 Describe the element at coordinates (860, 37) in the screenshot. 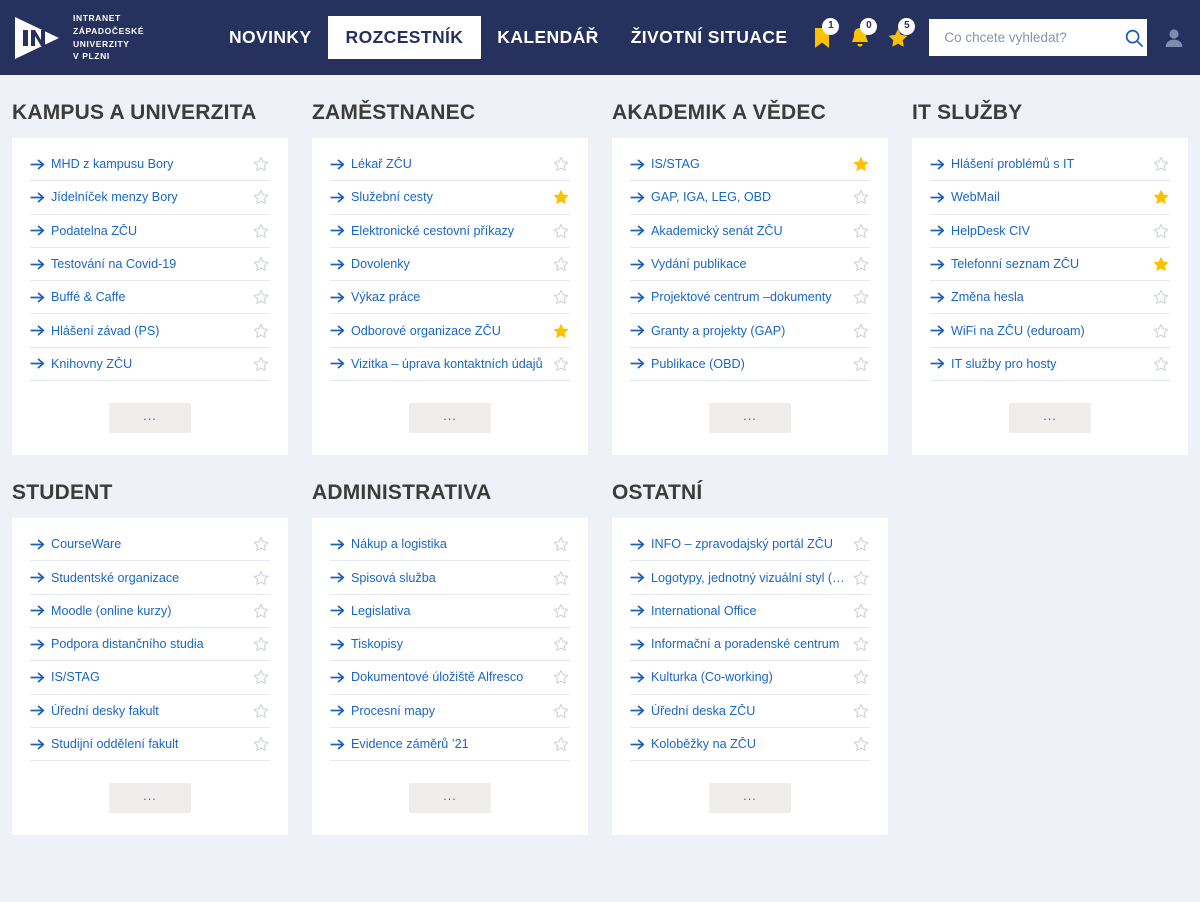

I see `notifications-button: 0` at that location.